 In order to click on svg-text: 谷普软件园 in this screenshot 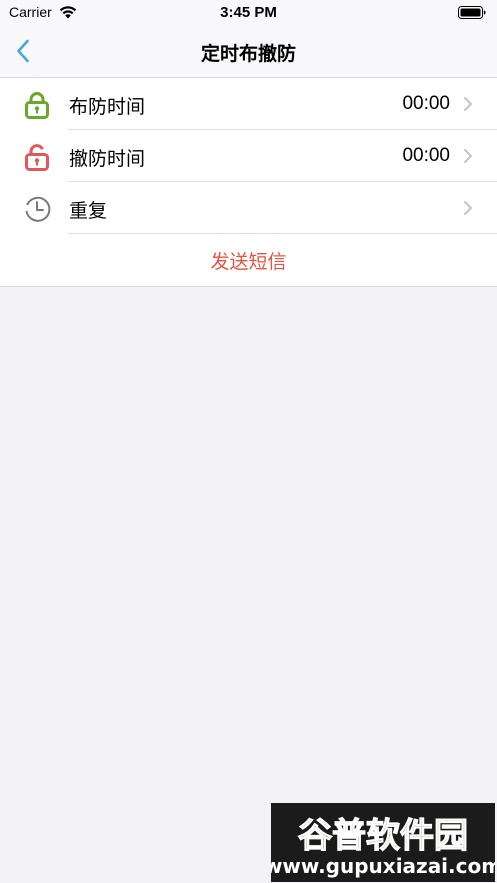, I will do `click(383, 836)`.